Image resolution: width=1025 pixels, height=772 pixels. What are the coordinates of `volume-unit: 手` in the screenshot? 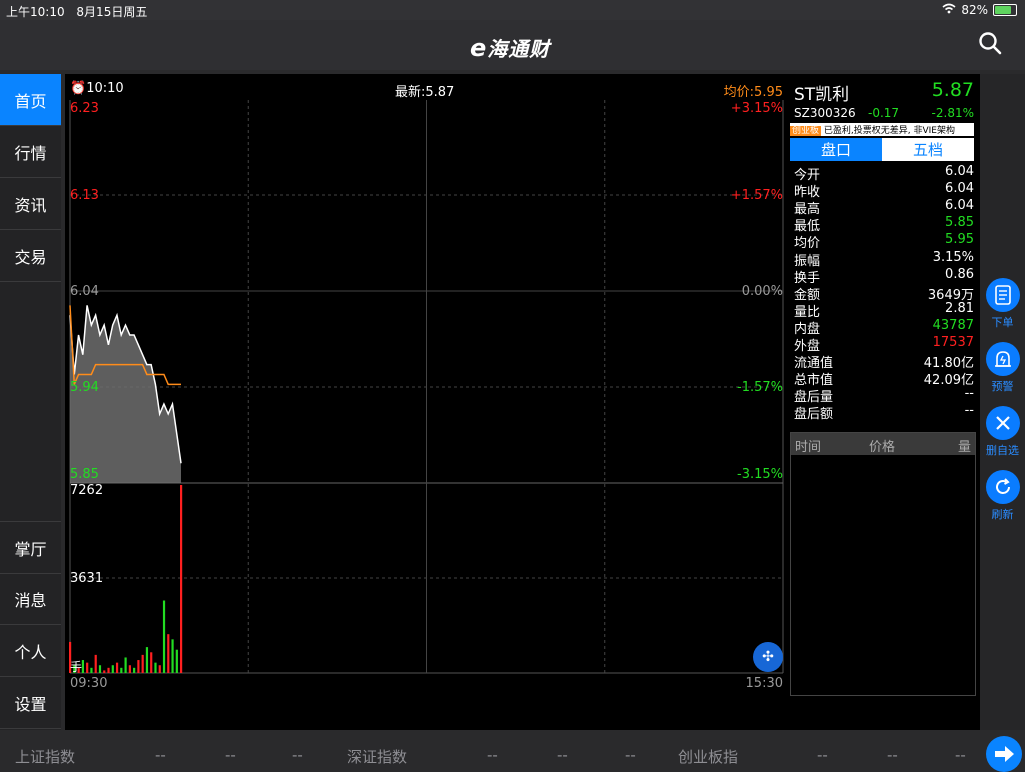 It's located at (76, 667).